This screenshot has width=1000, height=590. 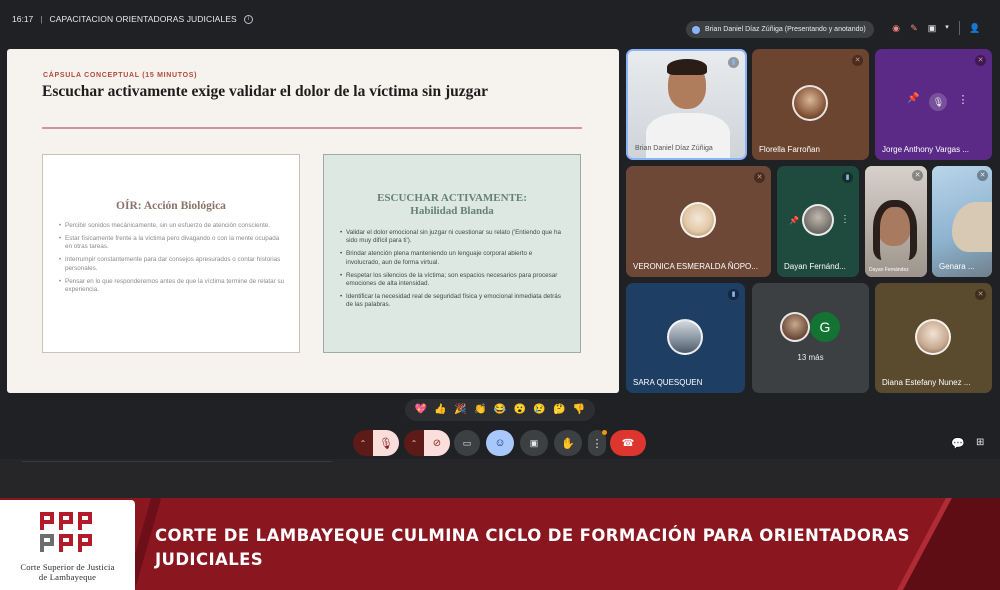 I want to click on meeting-time: 16:17, so click(x=23, y=19).